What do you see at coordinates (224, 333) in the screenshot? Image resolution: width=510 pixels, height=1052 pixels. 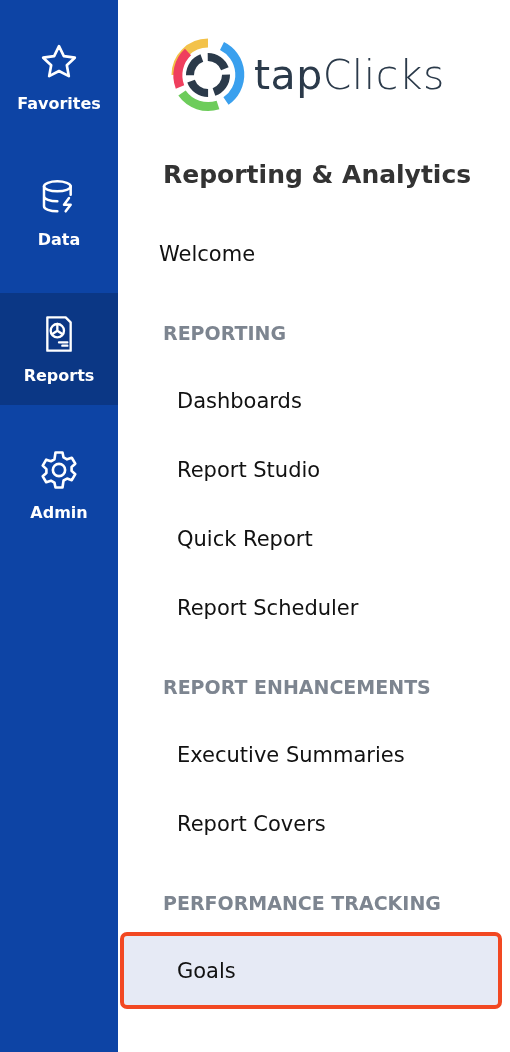 I see `menu-section-heading: REPORTING` at bounding box center [224, 333].